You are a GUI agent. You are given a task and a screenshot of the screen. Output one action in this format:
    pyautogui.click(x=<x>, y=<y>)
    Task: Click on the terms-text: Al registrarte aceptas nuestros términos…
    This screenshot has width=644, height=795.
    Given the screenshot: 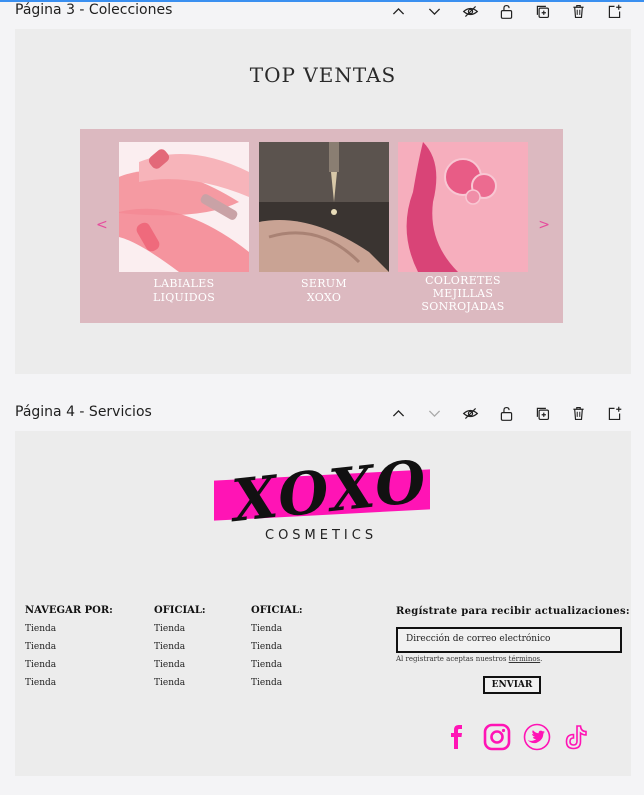 What is the action you would take?
    pyautogui.click(x=469, y=659)
    